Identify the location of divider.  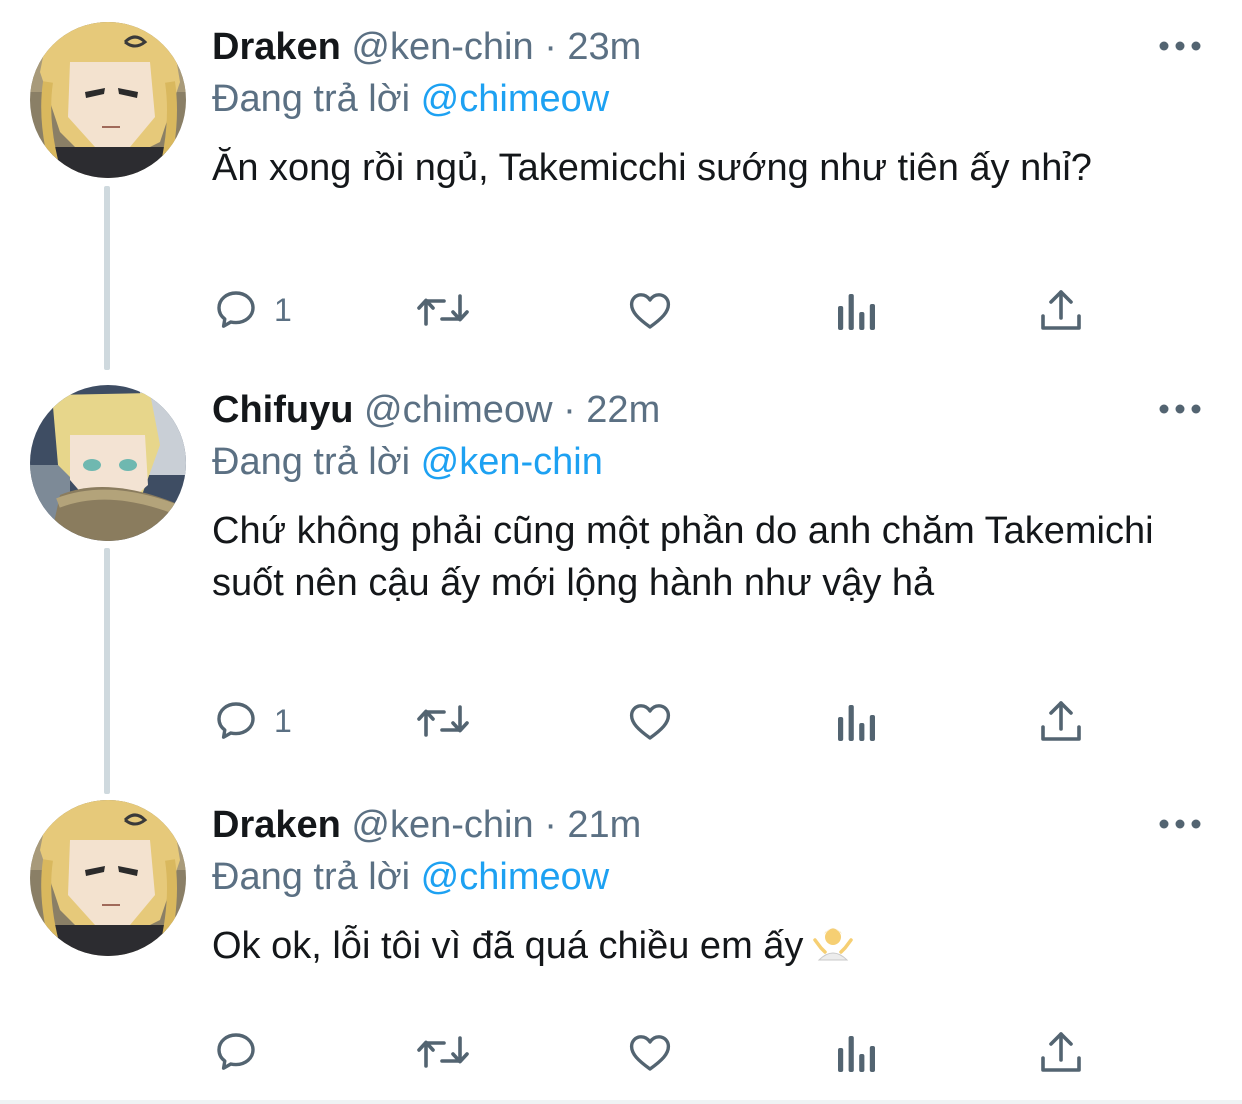
(621, 1102).